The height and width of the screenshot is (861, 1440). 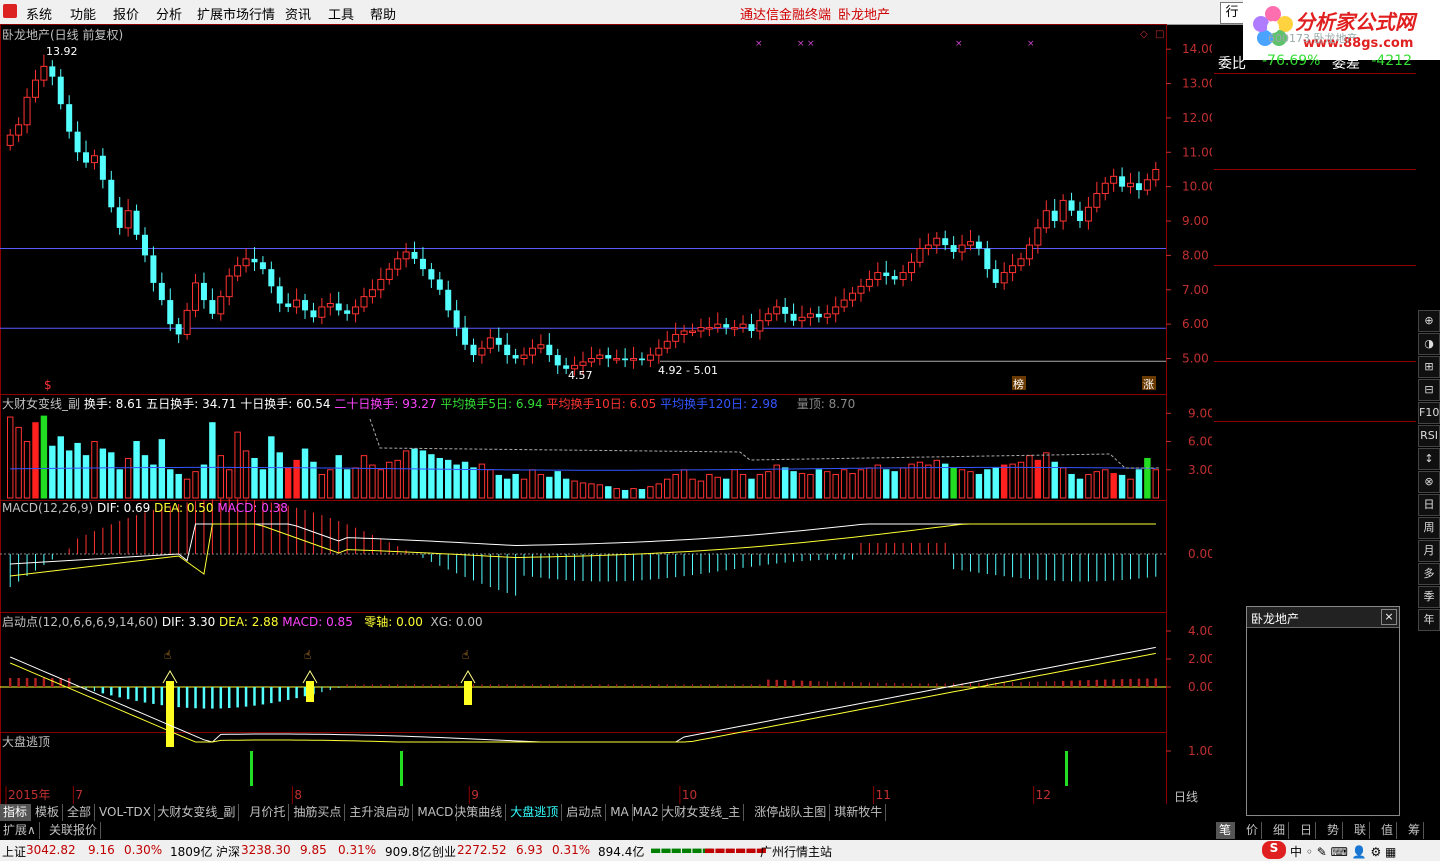 I want to click on quote-tab: 价, so click(x=1253, y=830).